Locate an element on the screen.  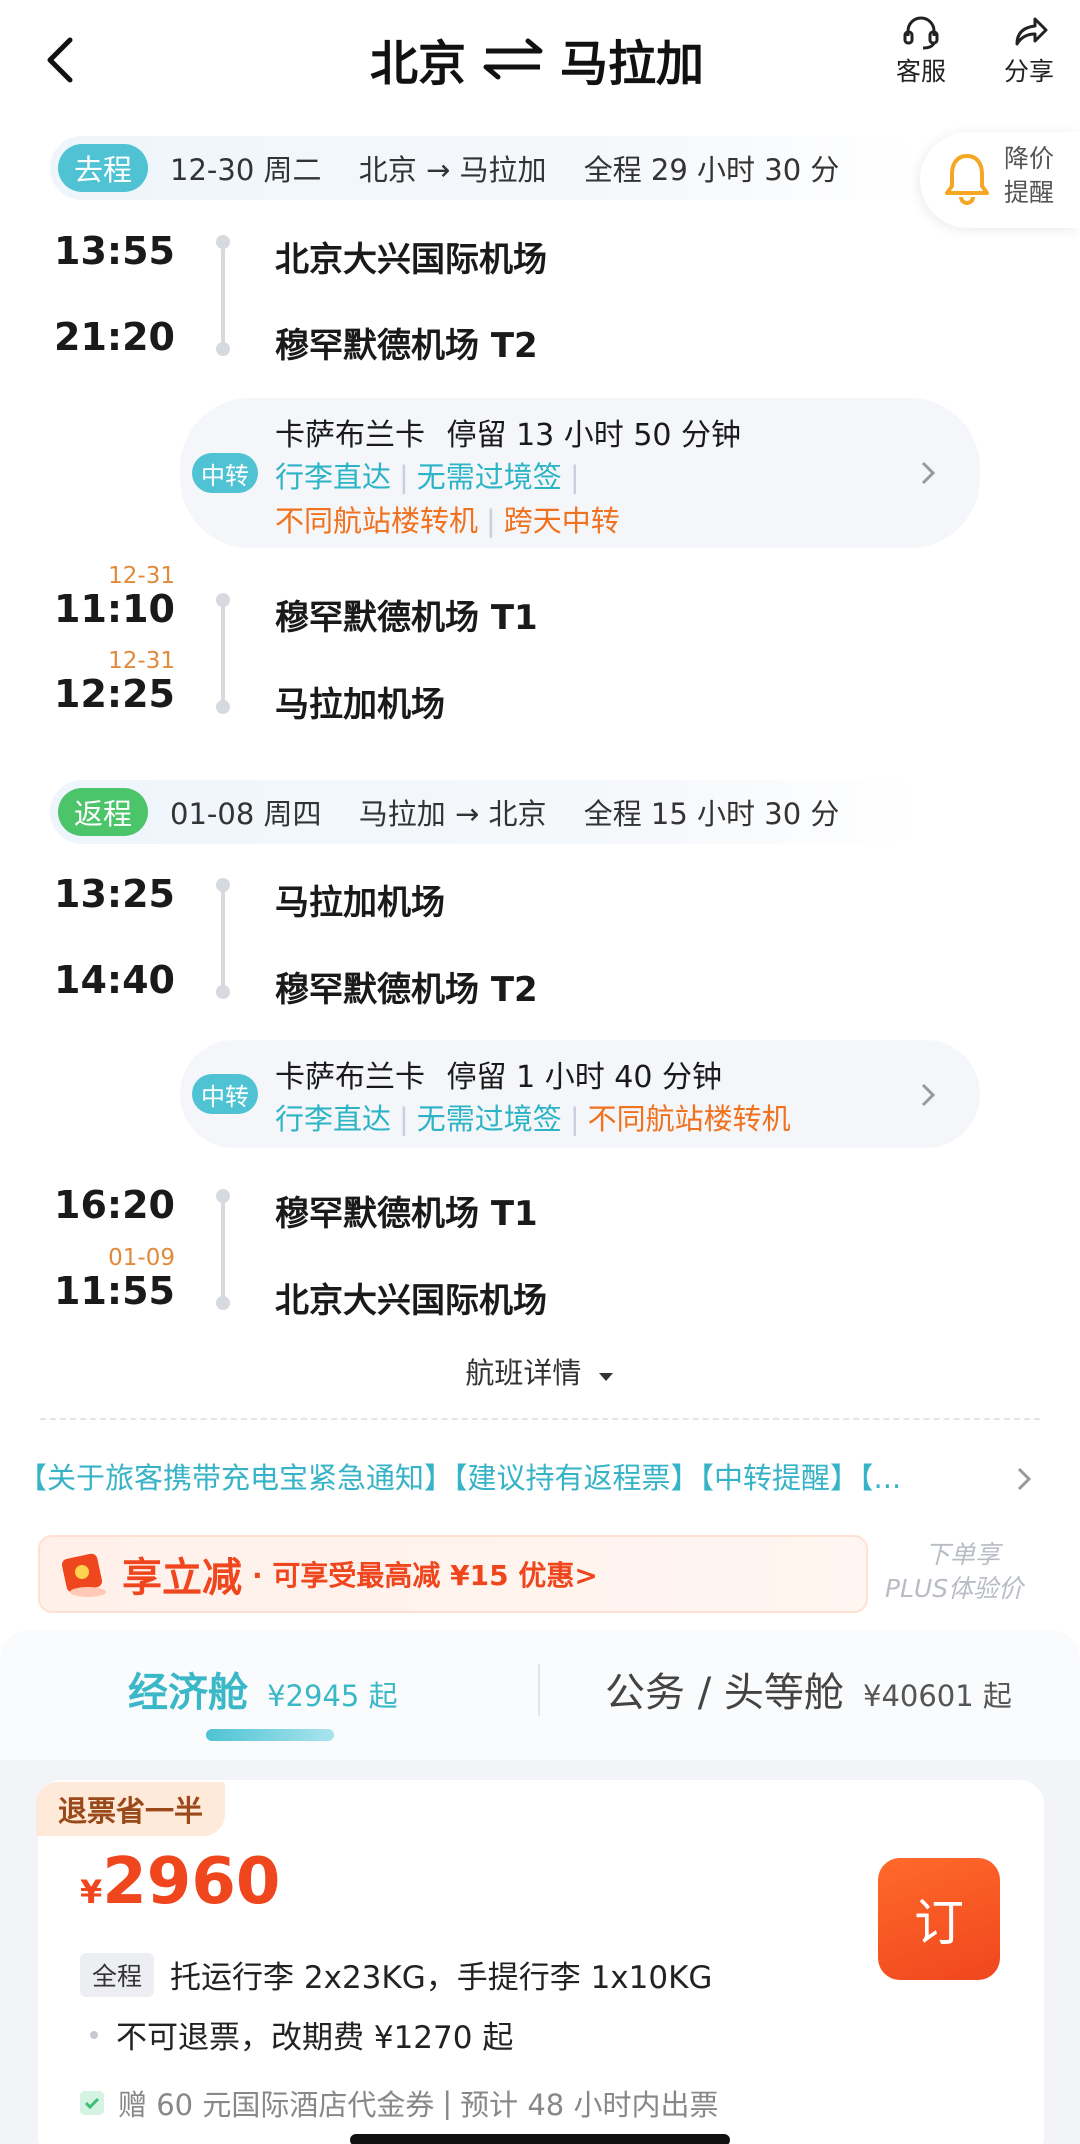
flight-details-toggle: 航班详情 is located at coordinates (540, 1371).